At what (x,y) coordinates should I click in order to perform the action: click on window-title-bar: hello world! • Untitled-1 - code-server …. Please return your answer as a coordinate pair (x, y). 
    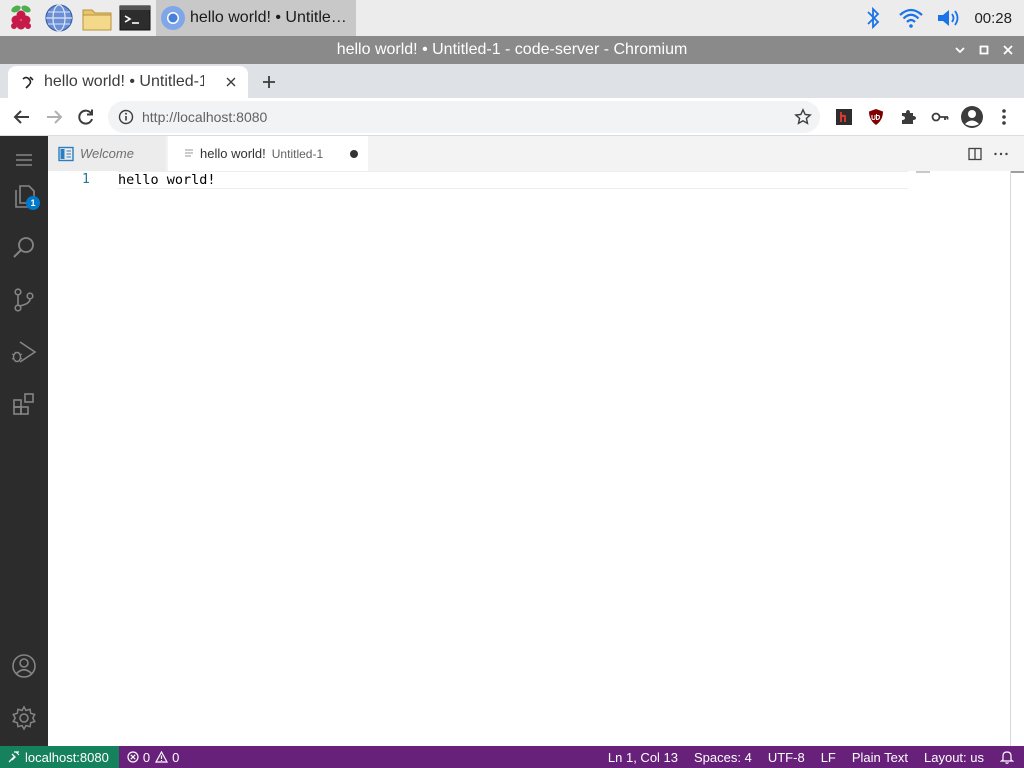
    Looking at the image, I should click on (512, 50).